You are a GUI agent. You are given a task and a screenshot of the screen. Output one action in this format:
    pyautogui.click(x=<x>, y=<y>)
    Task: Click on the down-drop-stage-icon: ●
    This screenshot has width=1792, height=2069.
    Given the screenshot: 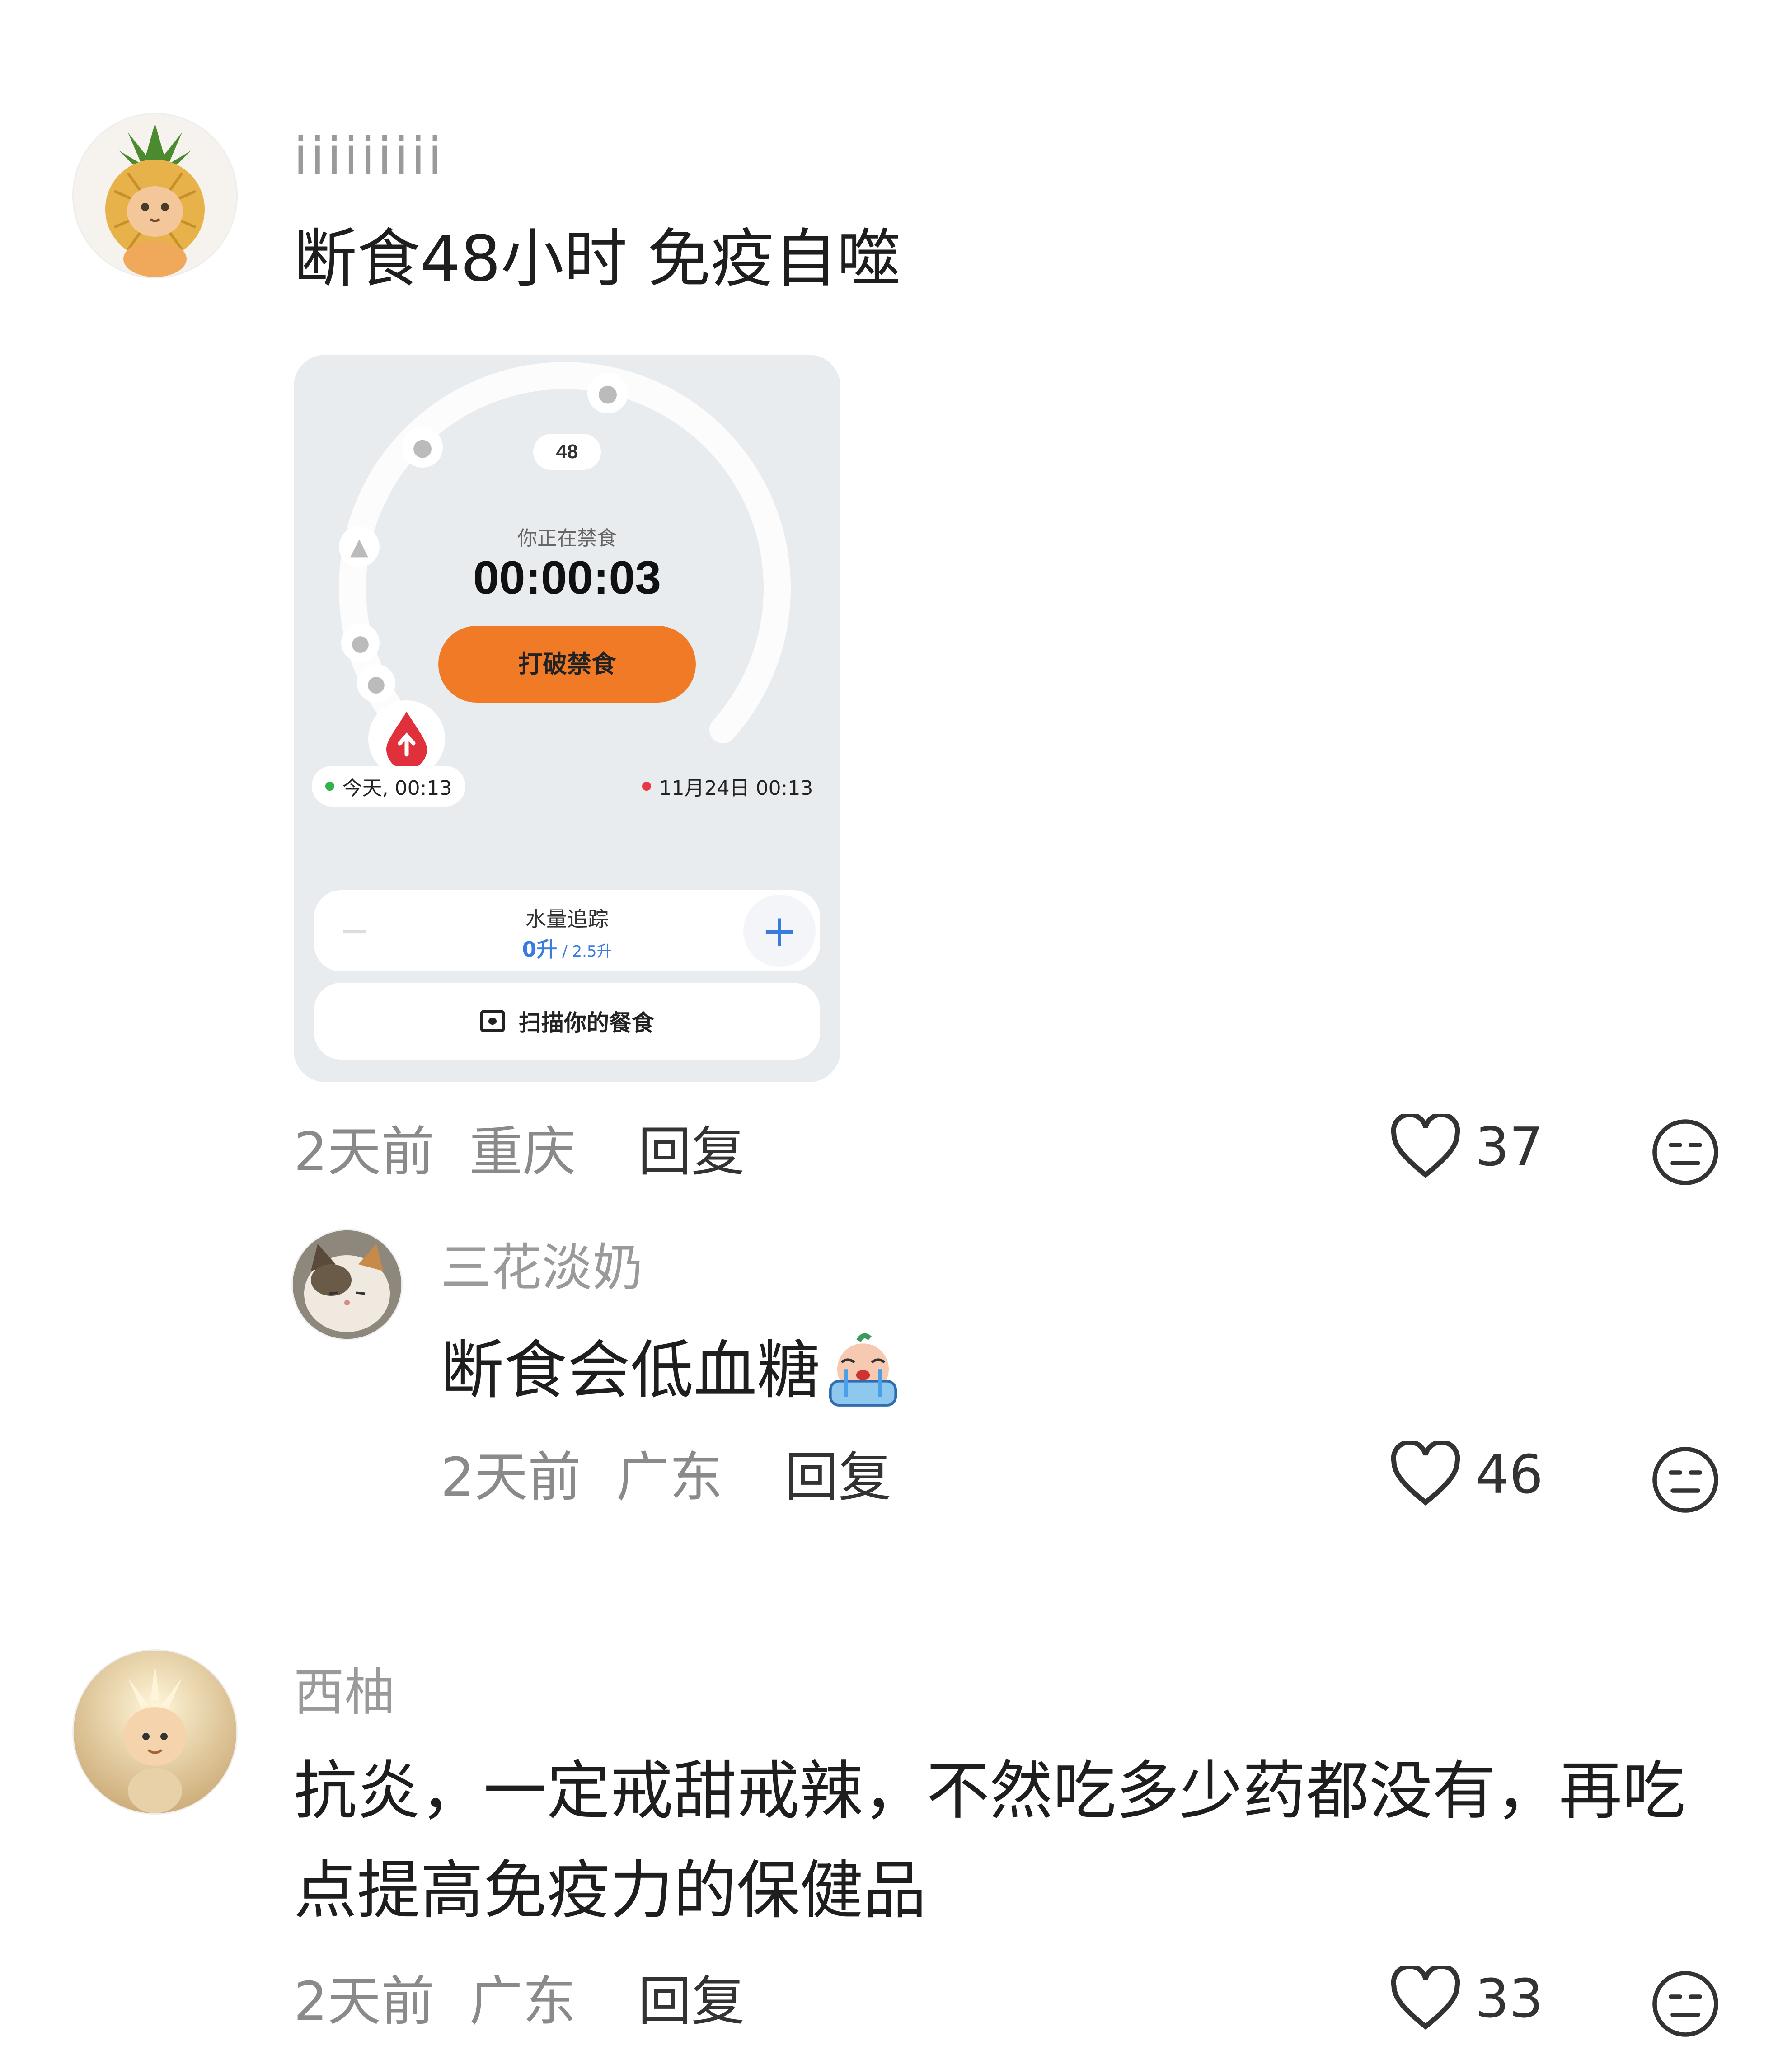 What is the action you would take?
    pyautogui.click(x=376, y=683)
    